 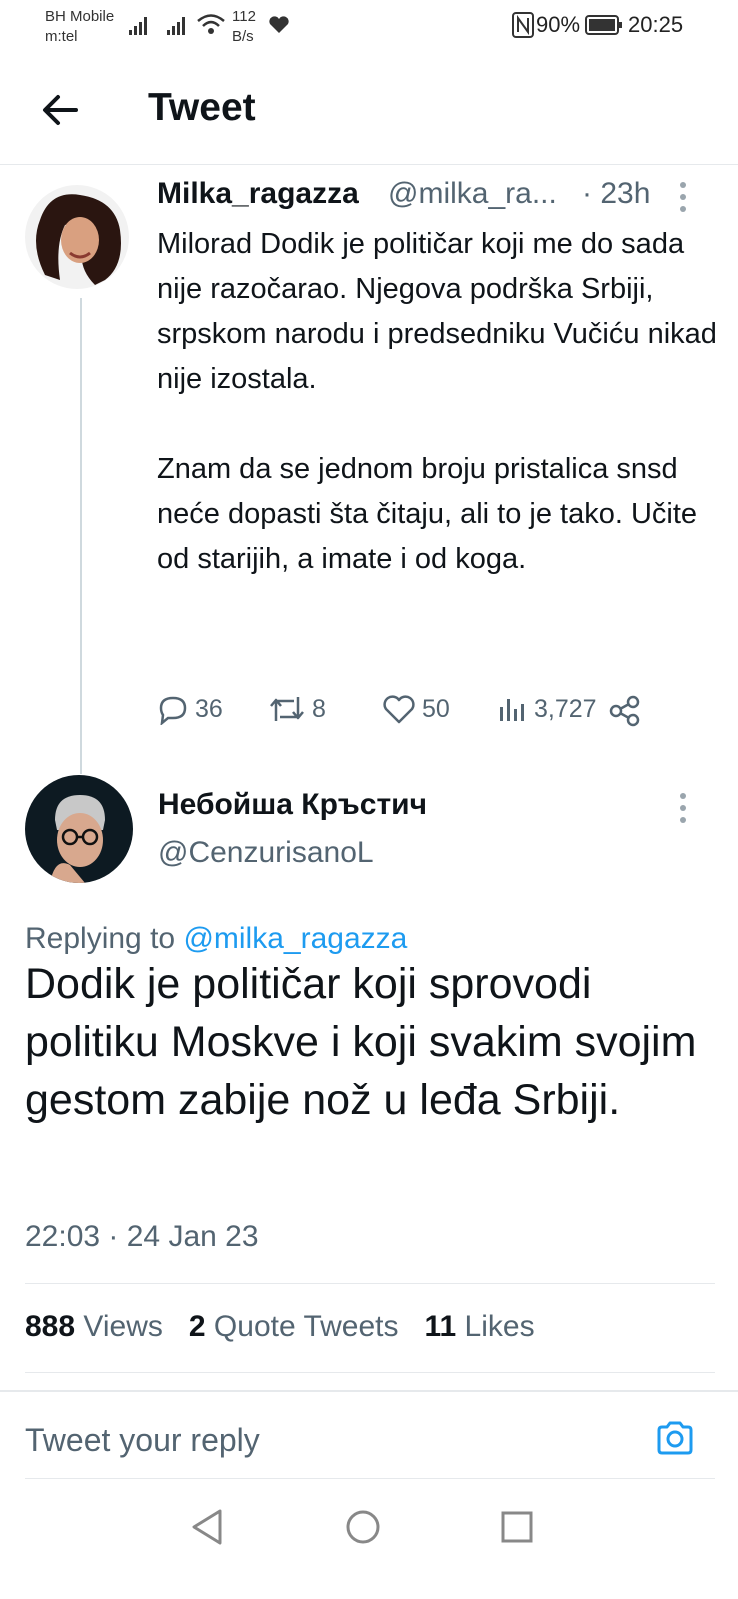 I want to click on nav-recents-icon, so click(x=517, y=1527).